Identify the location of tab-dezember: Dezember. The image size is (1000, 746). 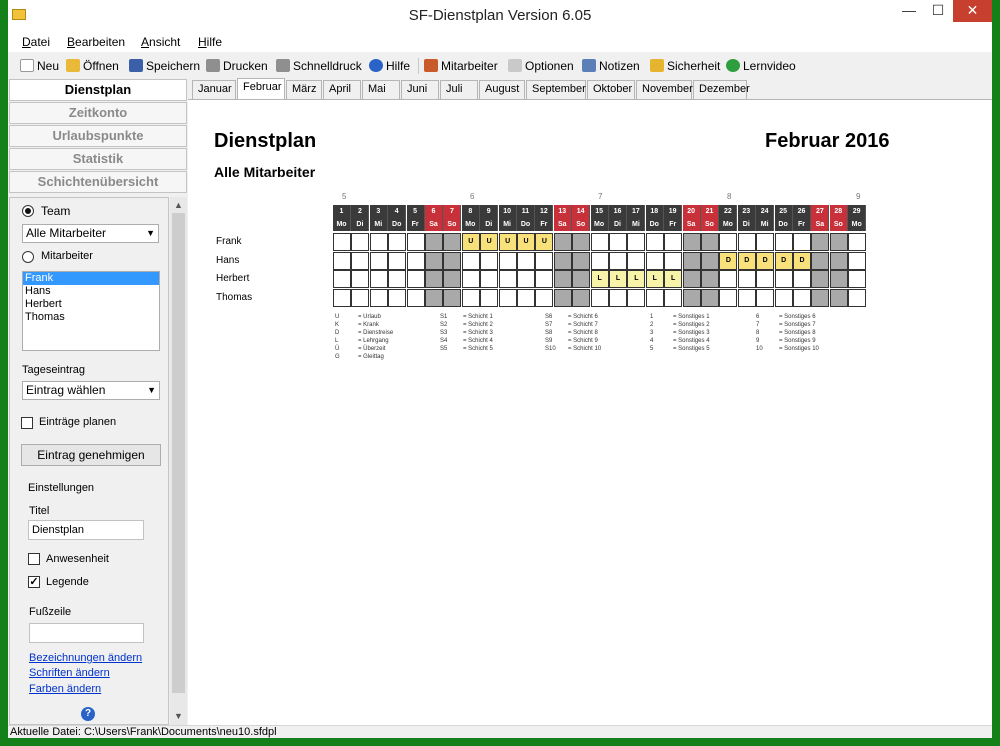
(721, 89).